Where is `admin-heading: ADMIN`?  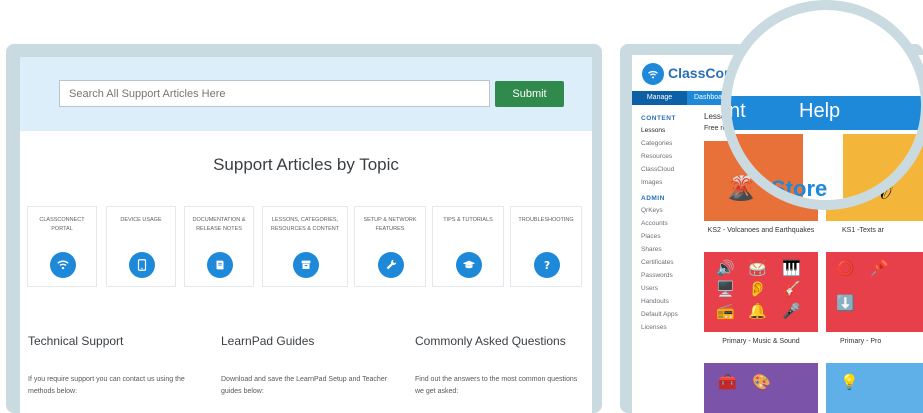
admin-heading: ADMIN is located at coordinates (653, 198).